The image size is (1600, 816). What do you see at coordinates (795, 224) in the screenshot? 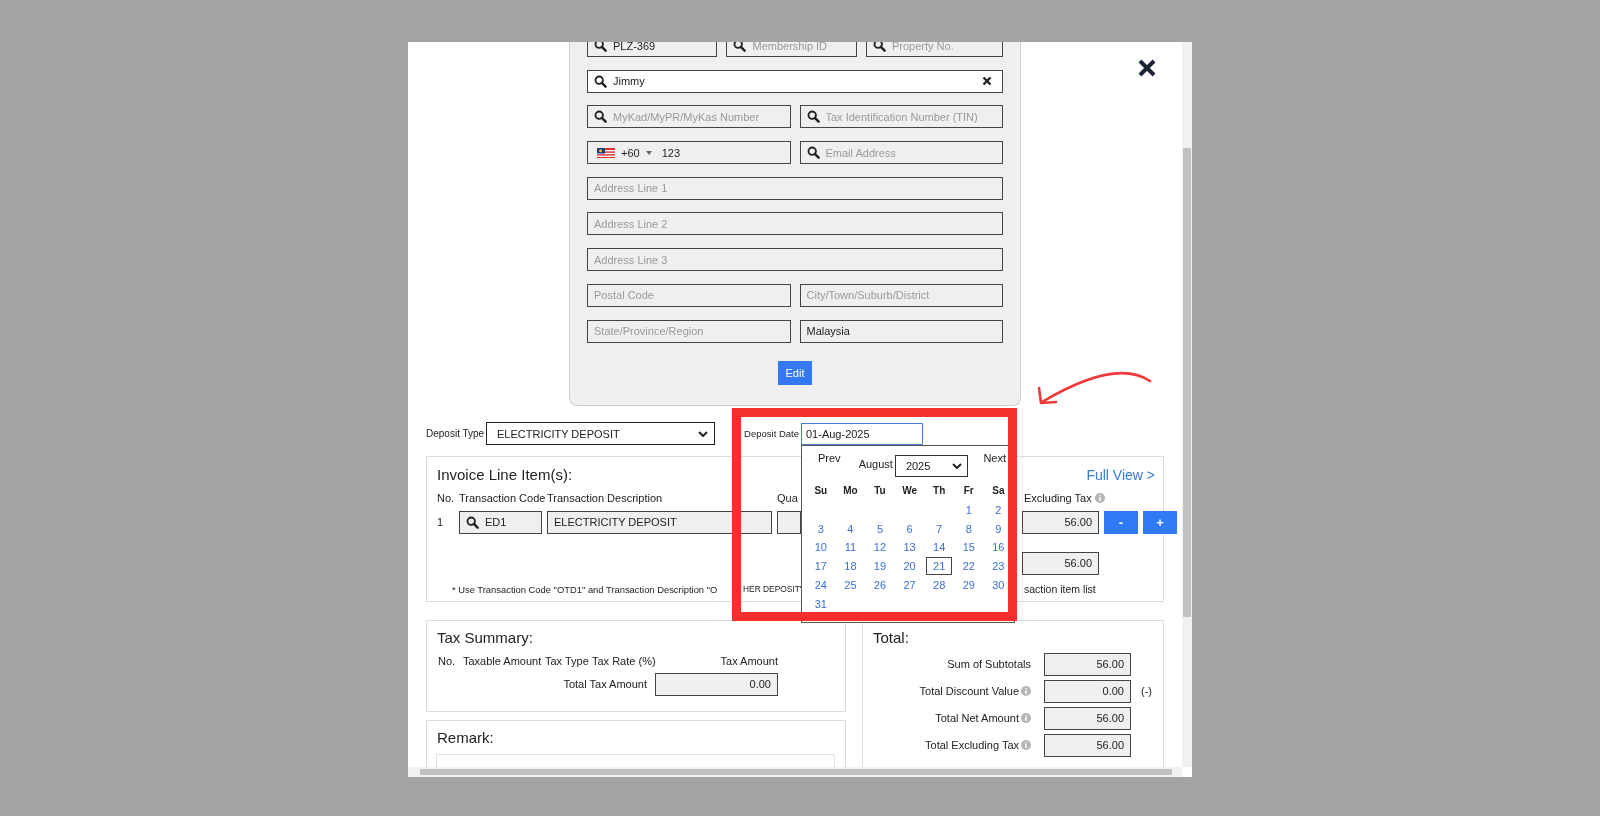
I see `text-field: Address Line 2` at bounding box center [795, 224].